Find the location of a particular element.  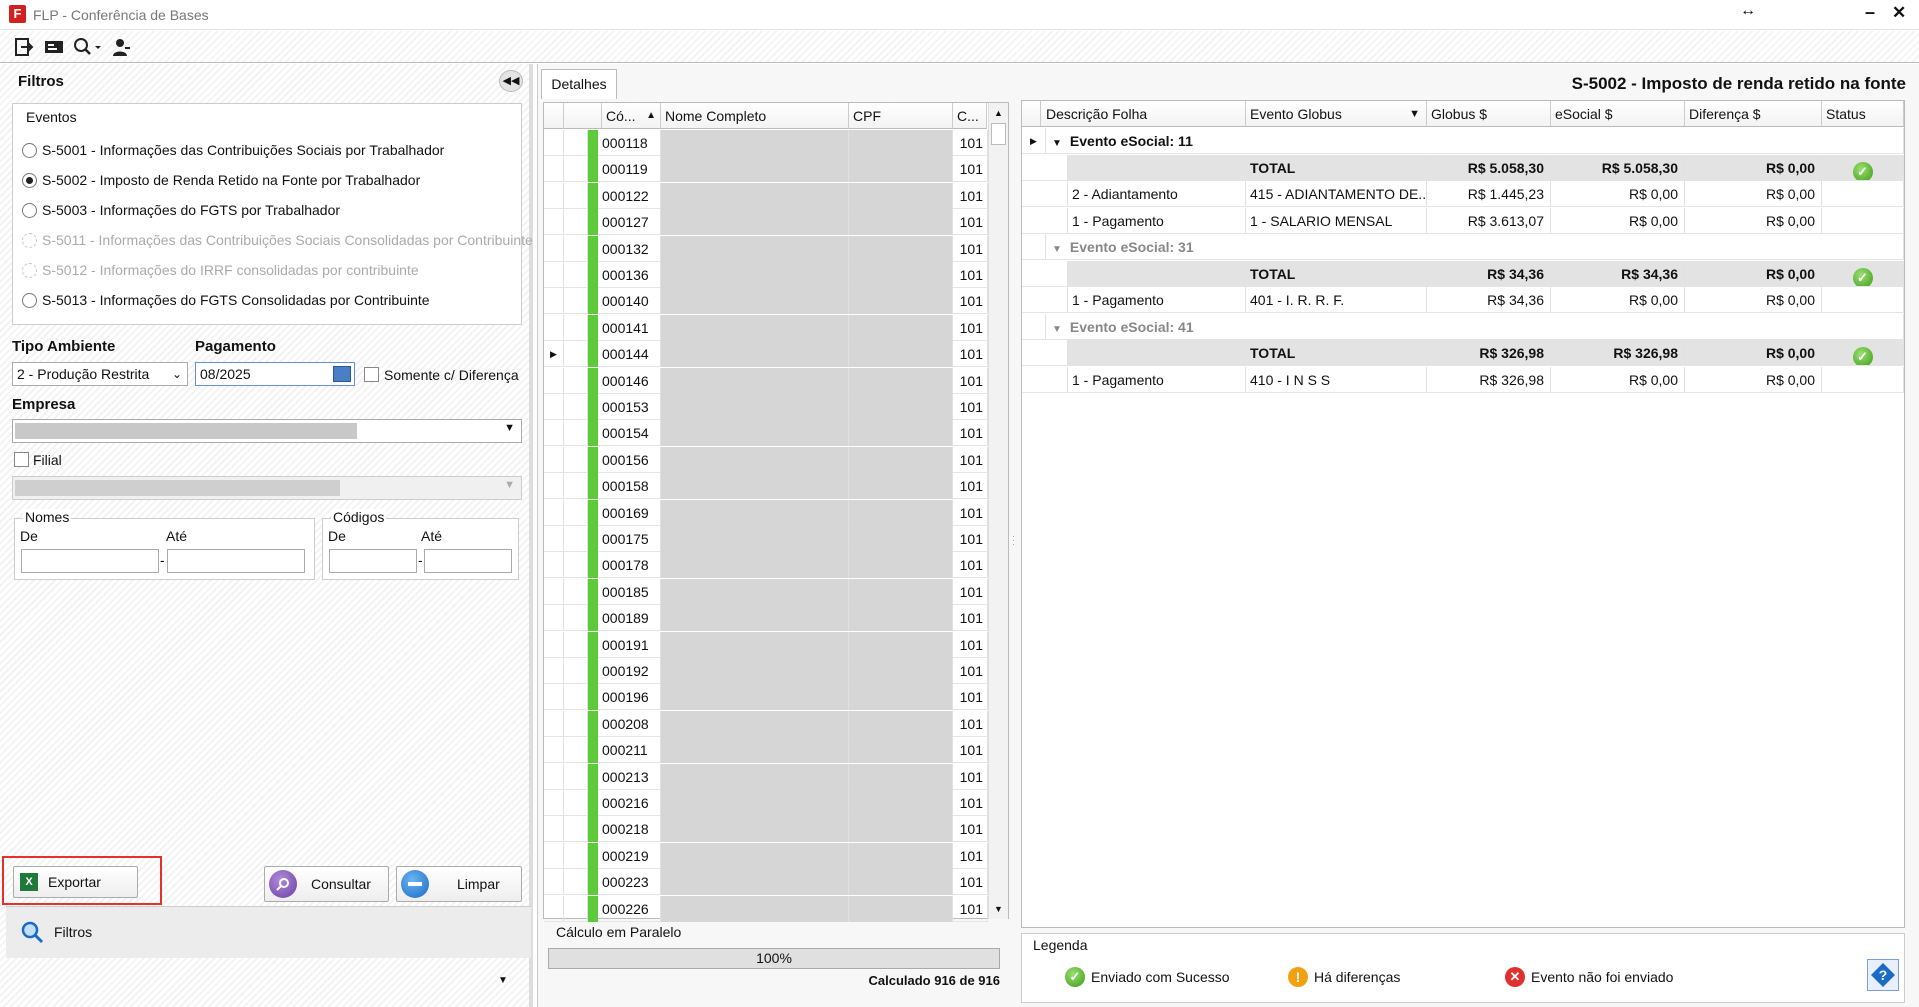

cell-evento: 410 - I N S S is located at coordinates (1336, 379).